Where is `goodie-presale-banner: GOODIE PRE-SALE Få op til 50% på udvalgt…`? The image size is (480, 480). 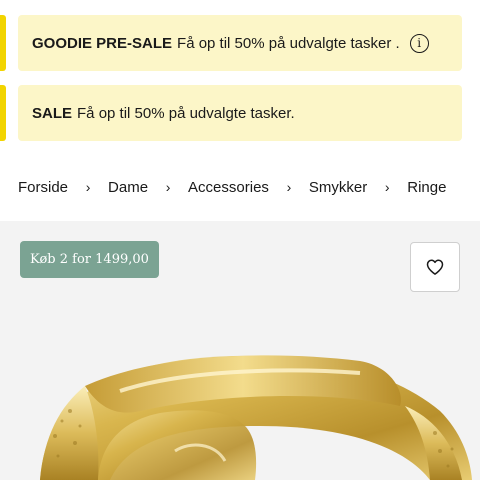
goodie-presale-banner: GOODIE PRE-SALE Få op til 50% på udvalgt… is located at coordinates (240, 43).